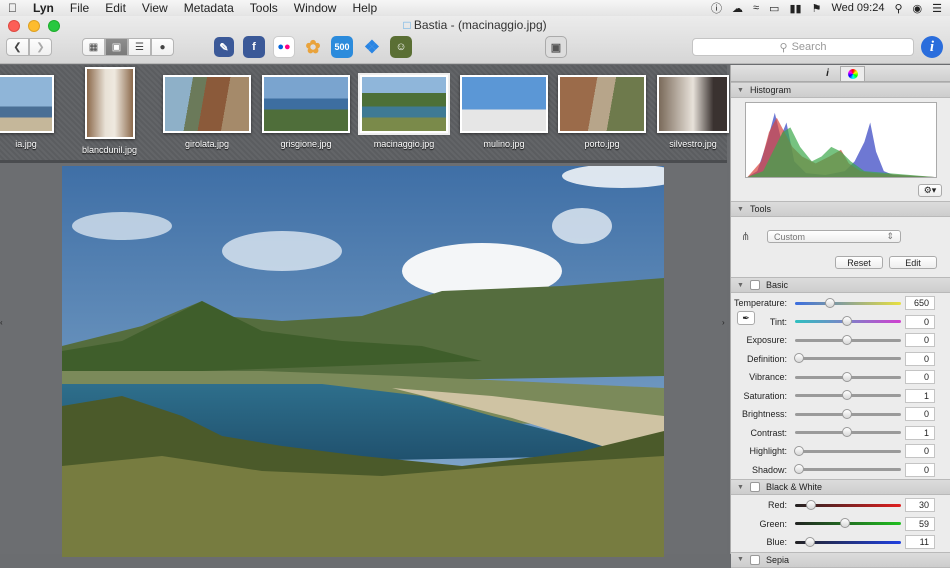 This screenshot has height=568, width=950. I want to click on list-view-icon: ☰, so click(139, 47).